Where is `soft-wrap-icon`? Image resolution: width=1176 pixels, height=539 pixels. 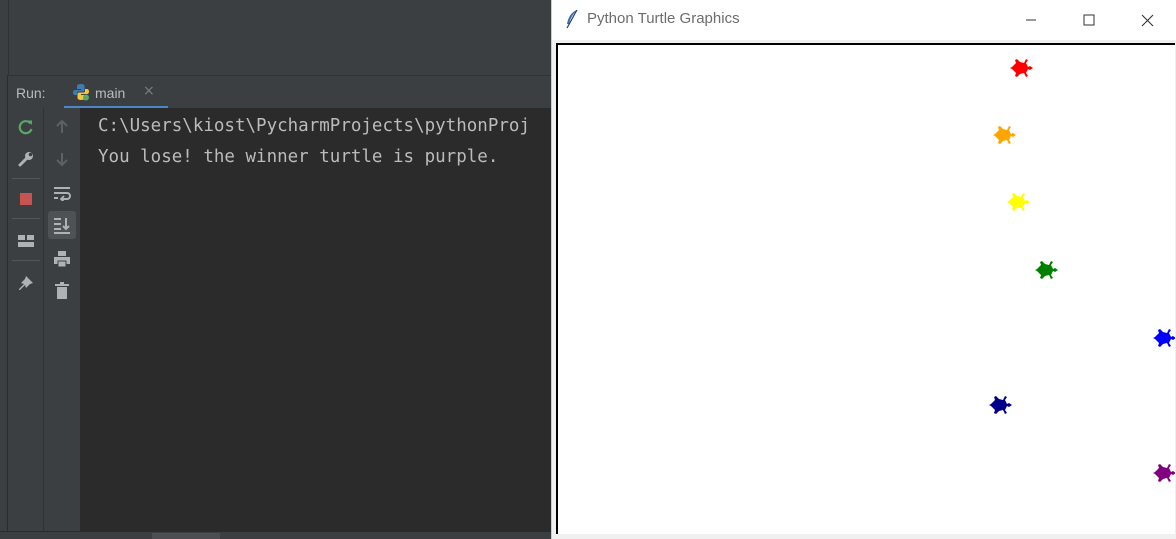 soft-wrap-icon is located at coordinates (62, 193).